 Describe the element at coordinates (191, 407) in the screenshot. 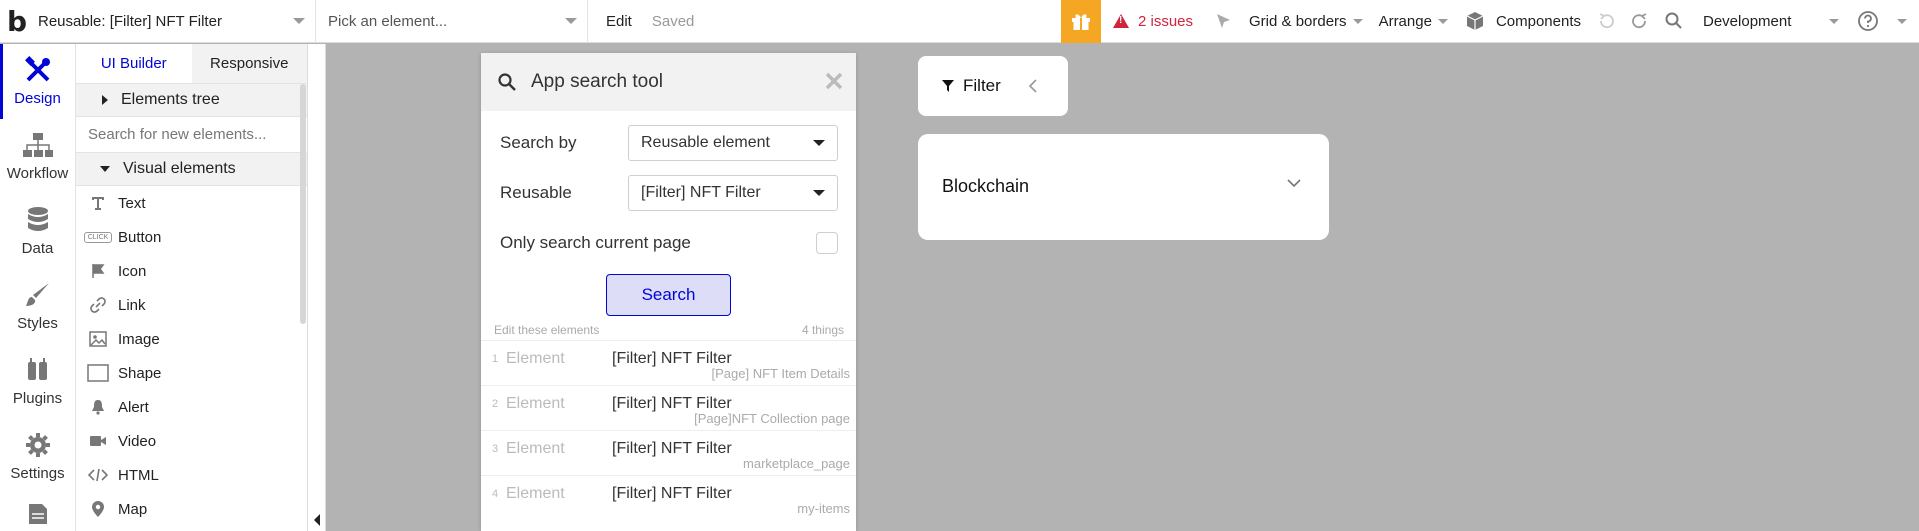

I see `visual-item-alert: Alert` at that location.